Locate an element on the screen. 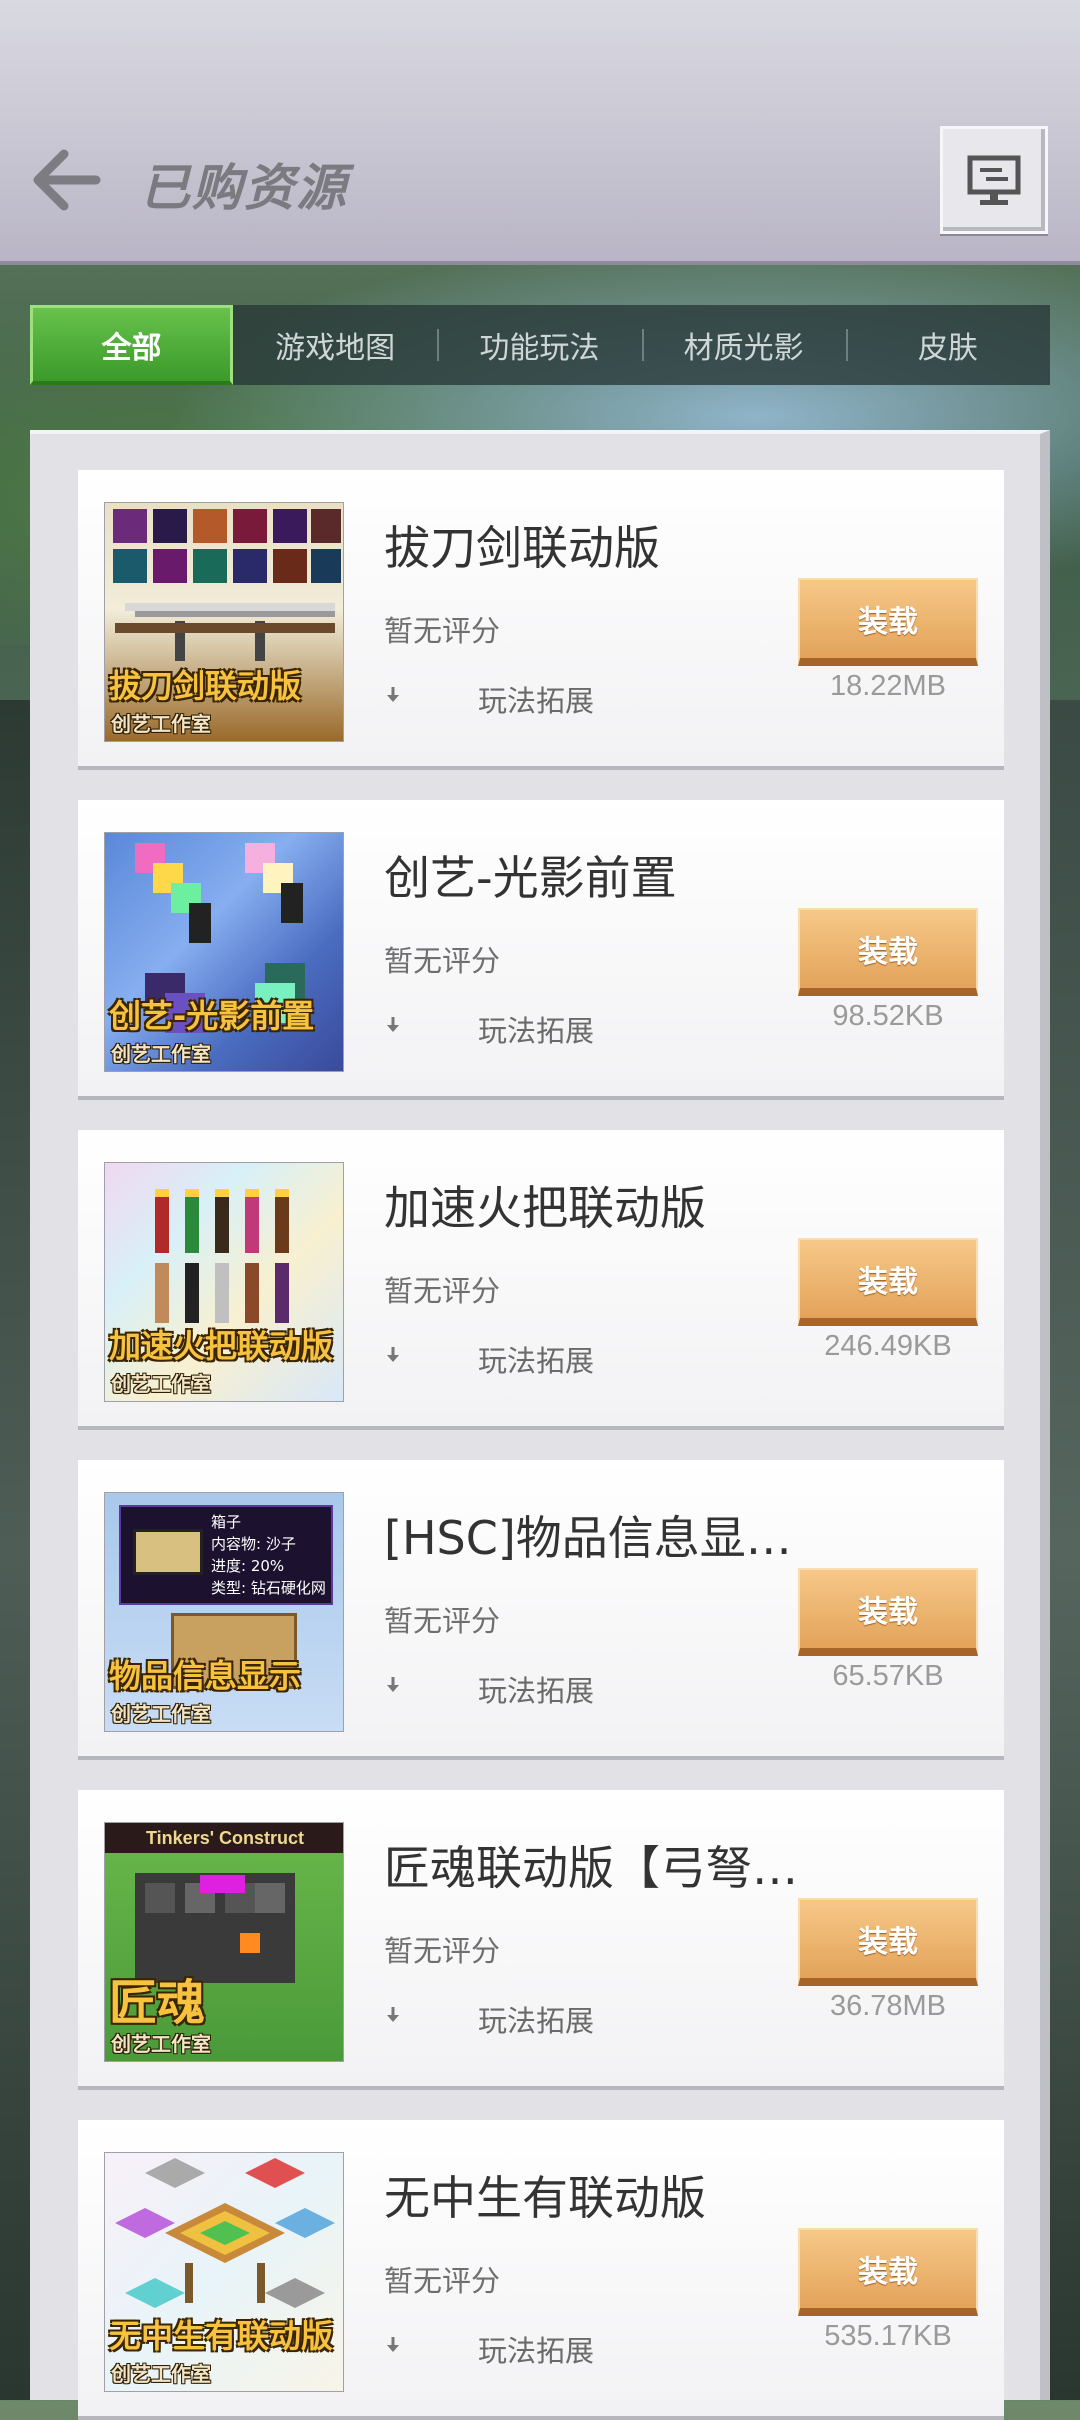 Image resolution: width=1080 pixels, height=2420 pixels. category-tab-bar: 全部 游戏地图 功能玩法 材质光影 皮肤 is located at coordinates (540, 345).